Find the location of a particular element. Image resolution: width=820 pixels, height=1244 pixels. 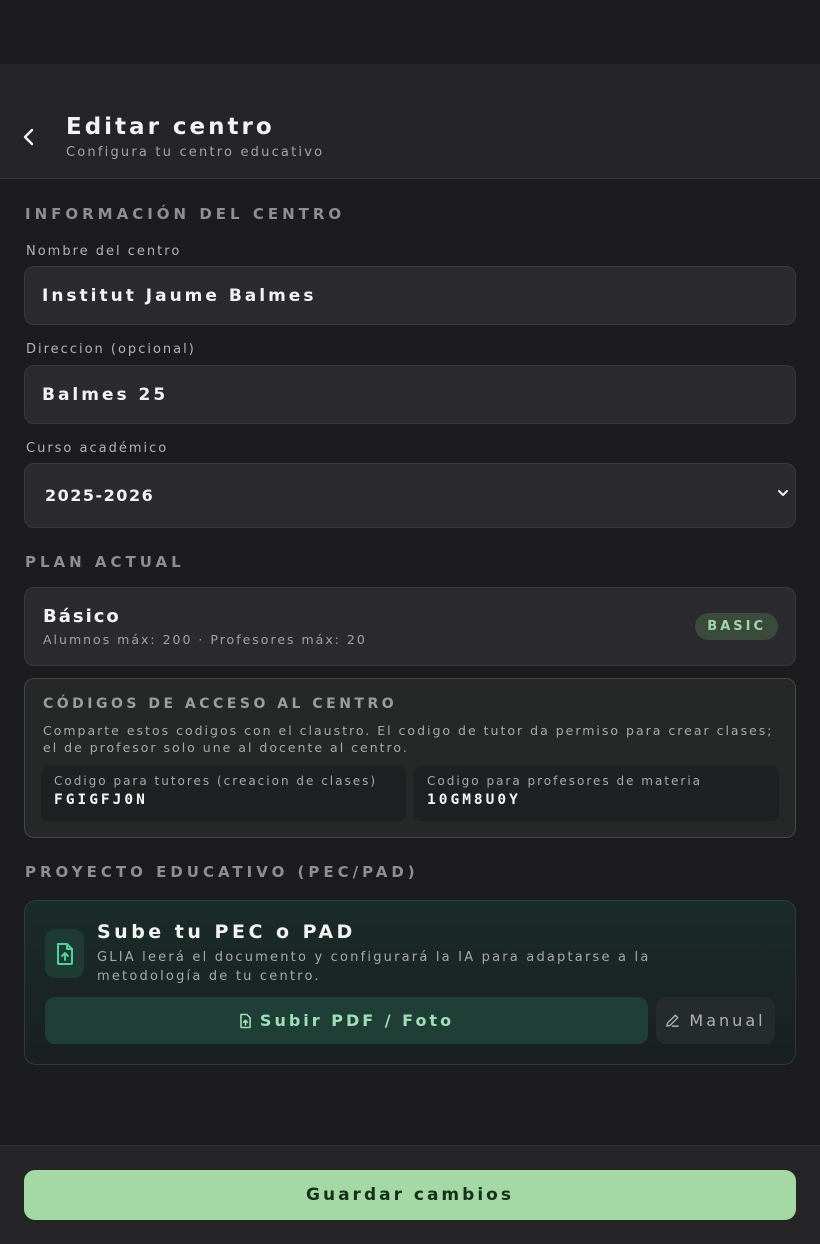

address-input is located at coordinates (410, 394).